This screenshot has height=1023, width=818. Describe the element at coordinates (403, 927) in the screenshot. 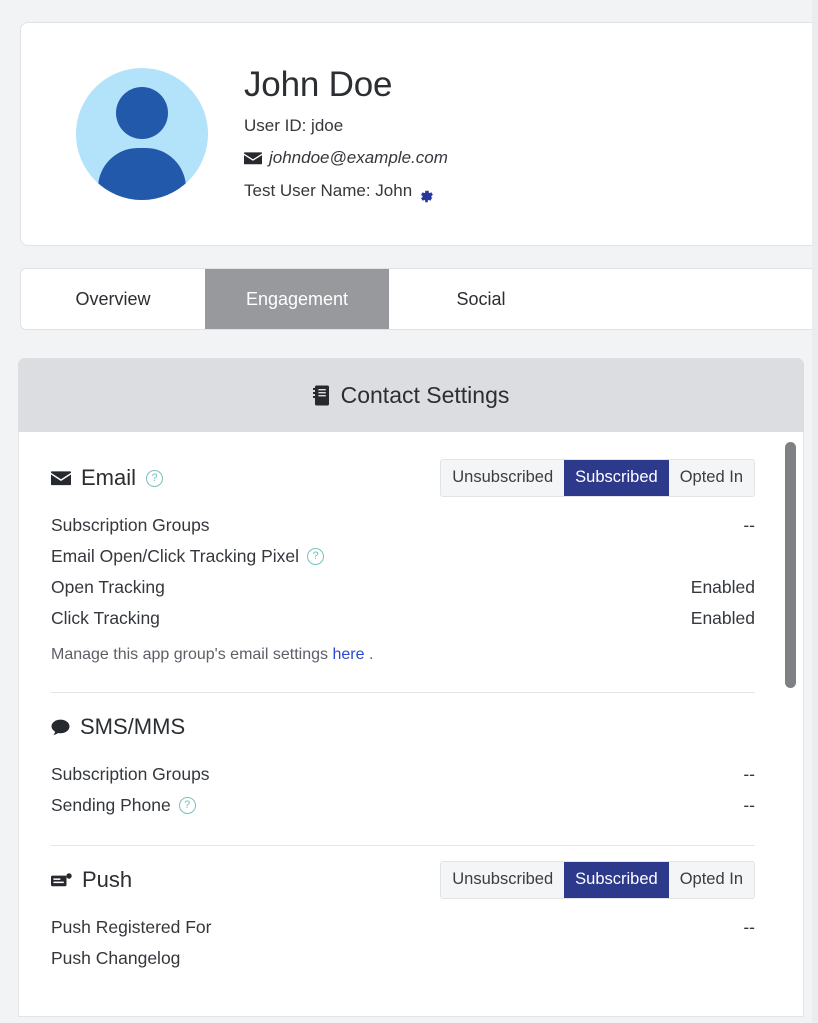

I see `table-row: Push Registered For --` at that location.